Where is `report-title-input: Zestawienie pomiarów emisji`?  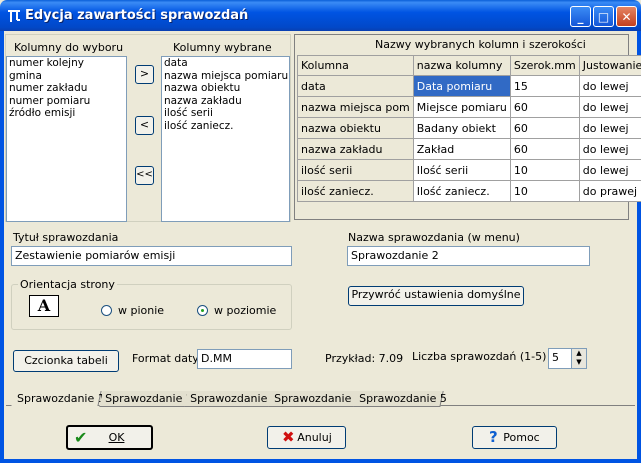
report-title-input: Zestawienie pomiarów emisji is located at coordinates (151, 256).